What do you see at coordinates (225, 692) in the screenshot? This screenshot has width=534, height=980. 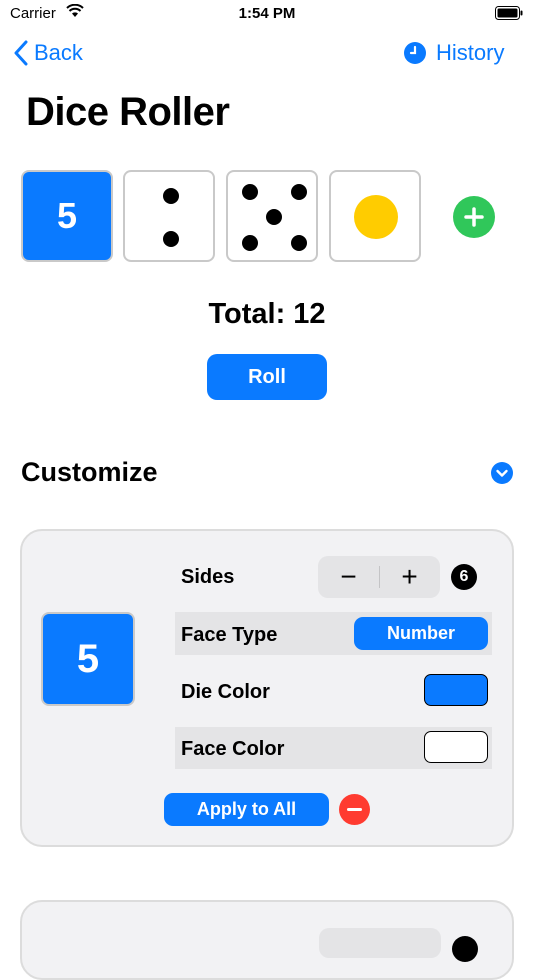 I see `die-color-label: Die Color` at bounding box center [225, 692].